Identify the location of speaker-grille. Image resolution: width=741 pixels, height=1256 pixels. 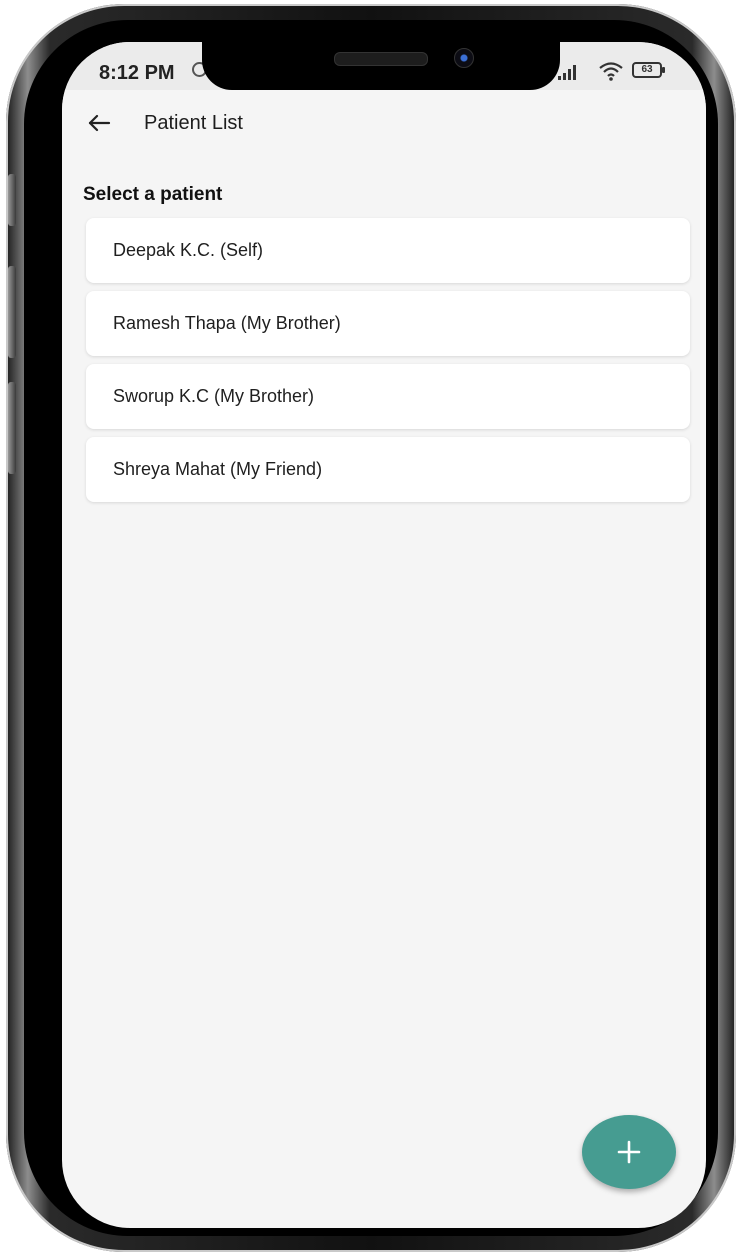
(381, 59).